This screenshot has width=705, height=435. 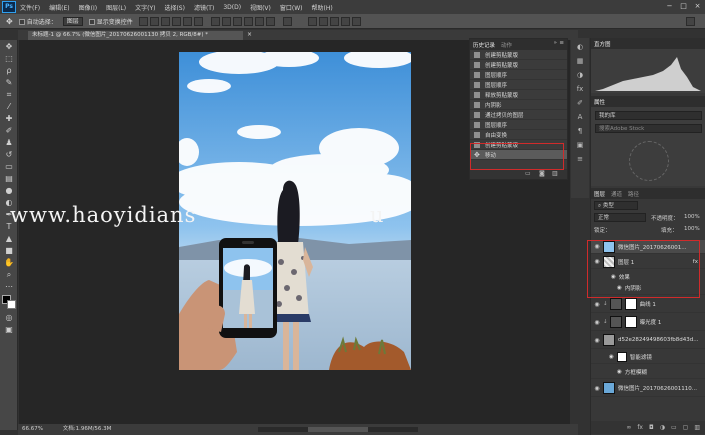 I want to click on distribute-center-button, so click(x=259, y=21).